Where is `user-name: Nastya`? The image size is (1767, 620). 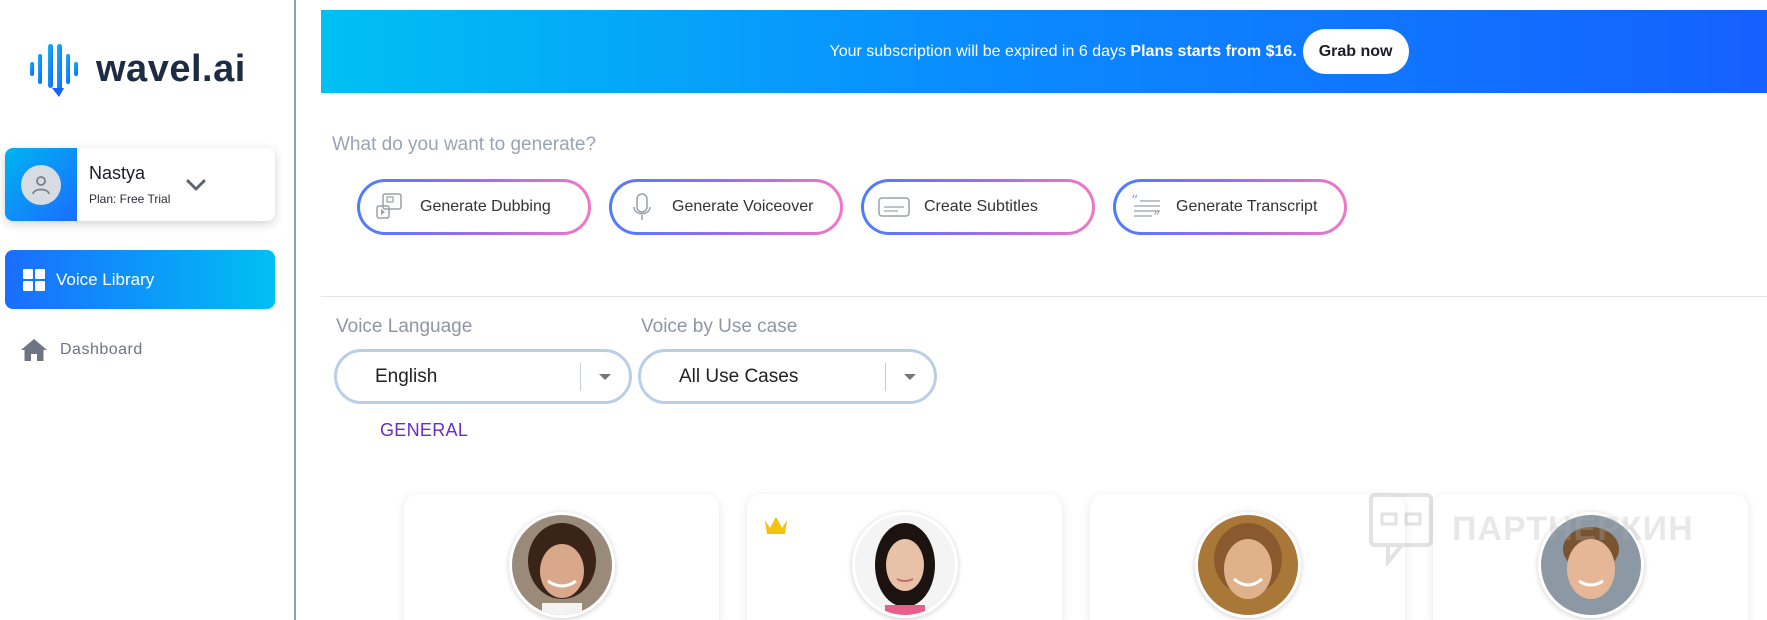
user-name: Nastya is located at coordinates (117, 173).